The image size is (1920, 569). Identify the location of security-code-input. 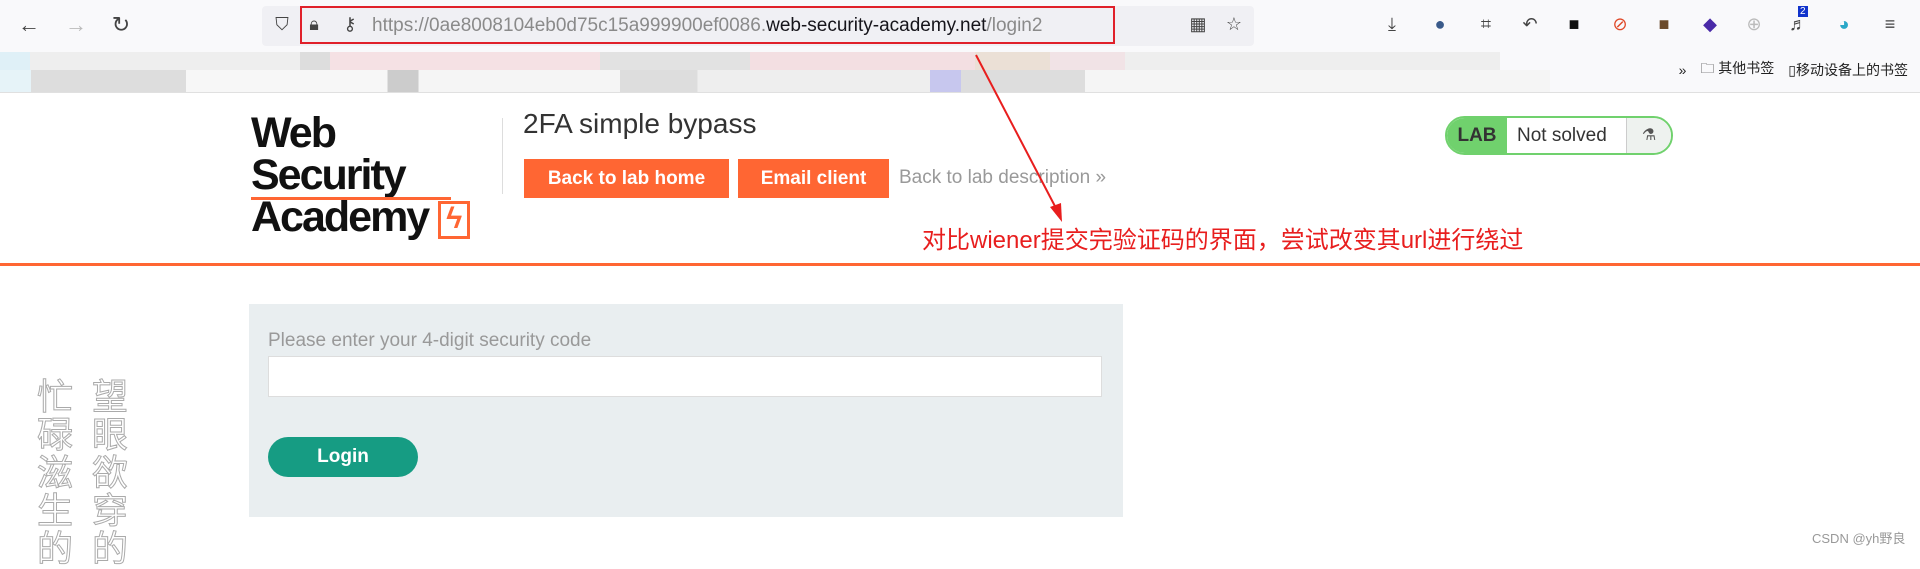
(685, 376).